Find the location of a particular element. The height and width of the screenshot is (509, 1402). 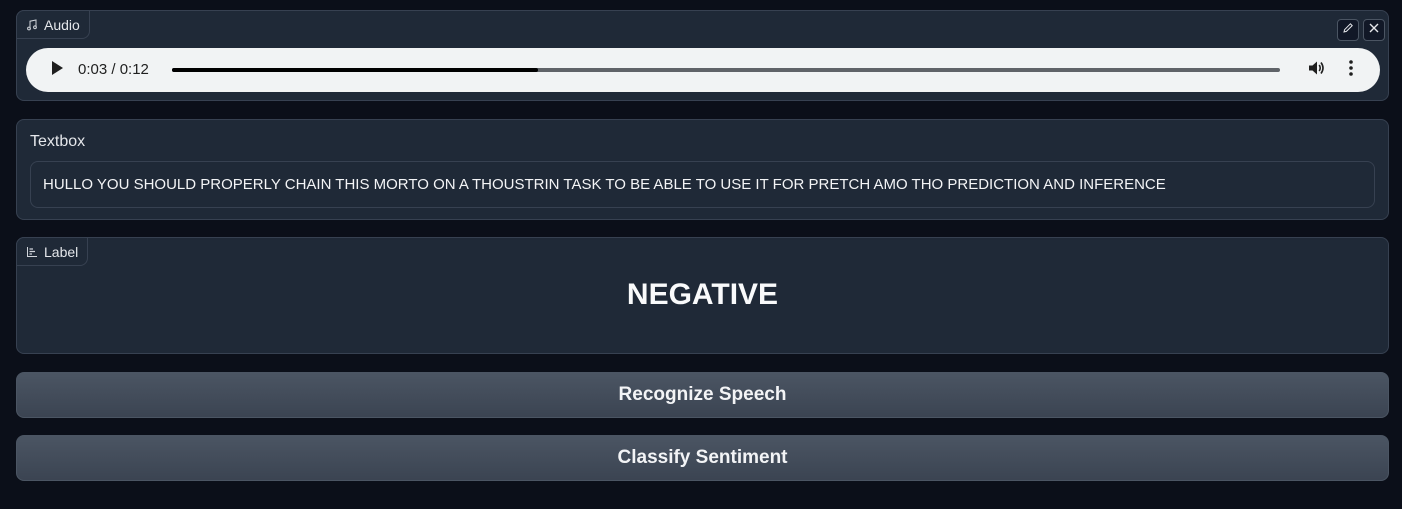

label-label-tag: Label is located at coordinates (52, 251).